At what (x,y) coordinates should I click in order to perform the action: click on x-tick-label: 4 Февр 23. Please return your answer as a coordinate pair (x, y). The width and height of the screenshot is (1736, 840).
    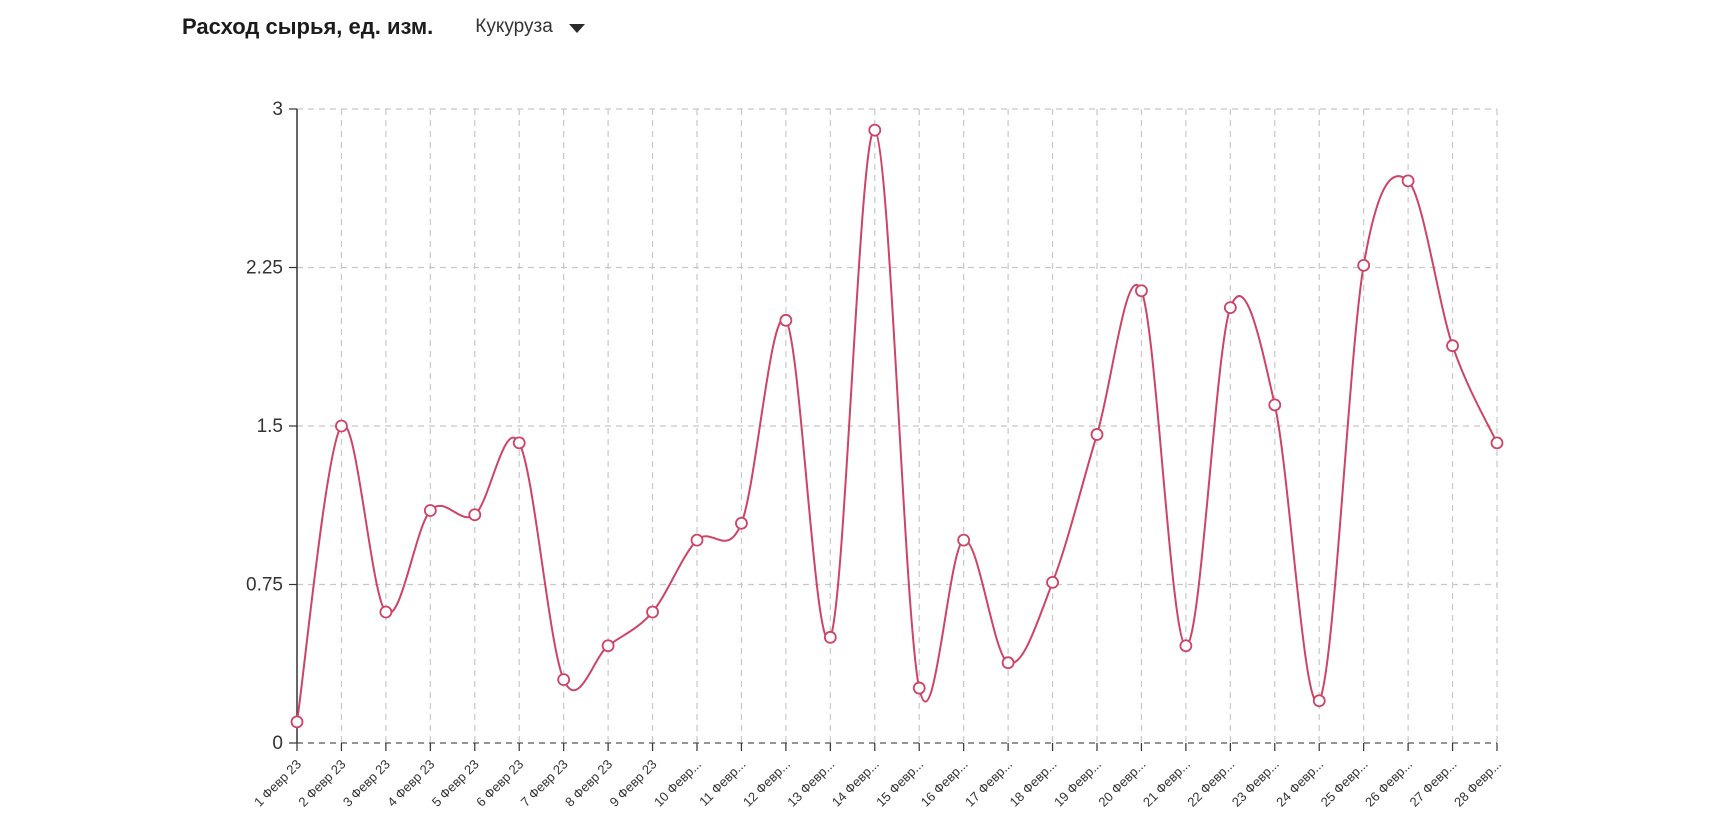
    Looking at the image, I should click on (410, 783).